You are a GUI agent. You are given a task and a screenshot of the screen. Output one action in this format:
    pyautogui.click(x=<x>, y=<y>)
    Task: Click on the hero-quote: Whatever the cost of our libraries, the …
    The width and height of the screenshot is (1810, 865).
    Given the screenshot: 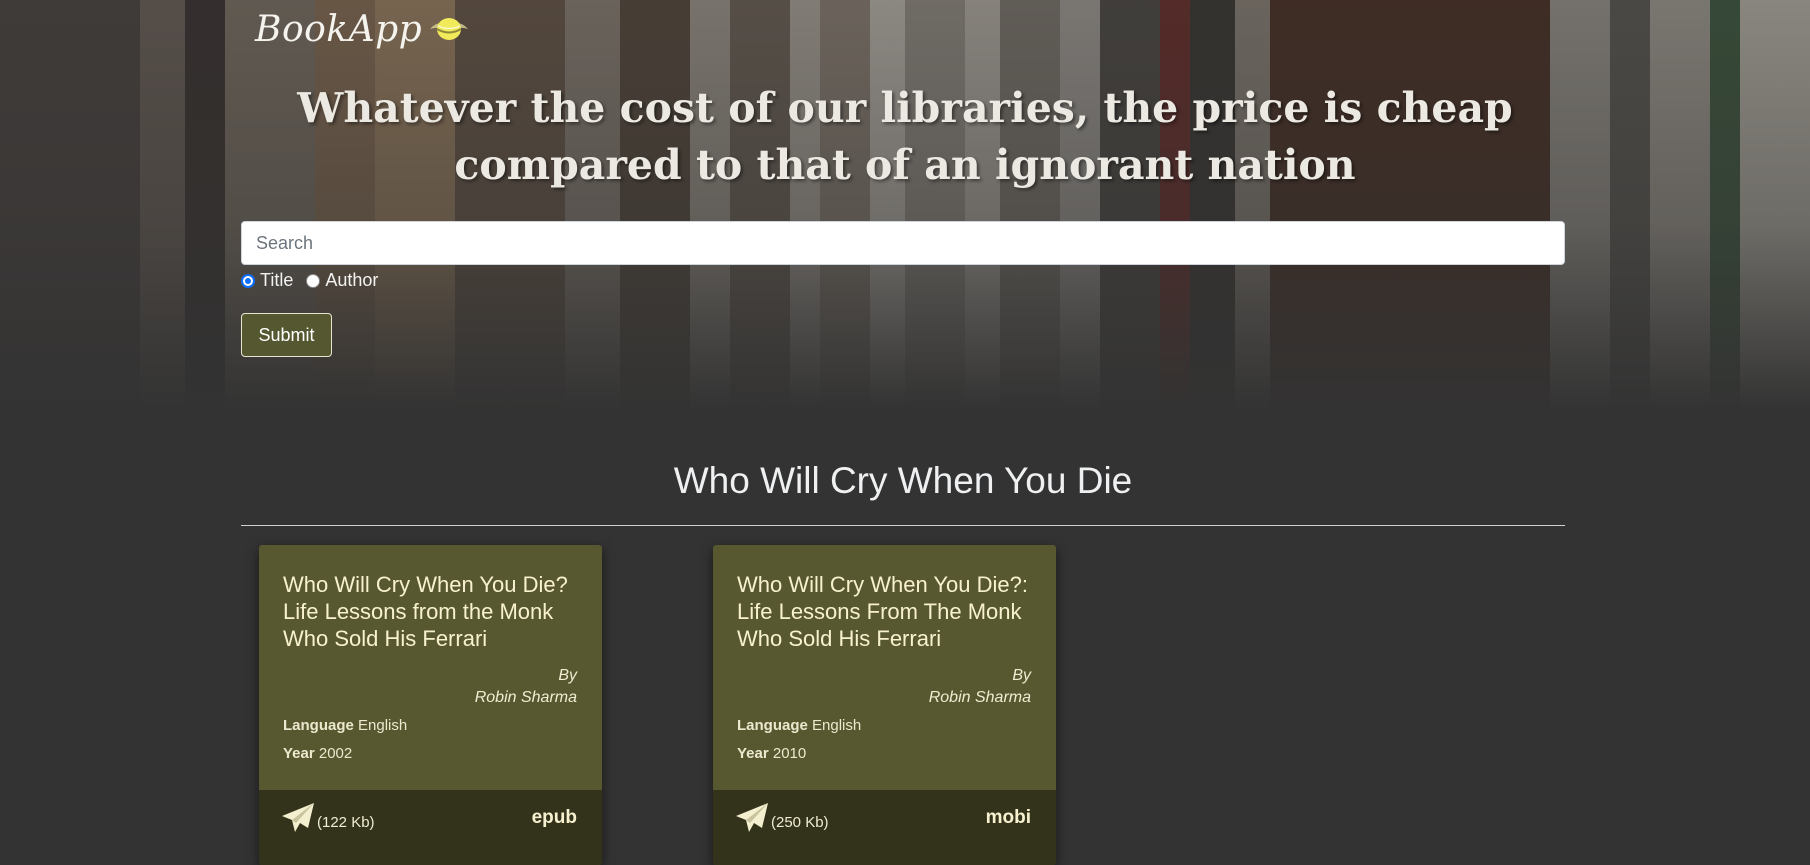 What is the action you would take?
    pyautogui.click(x=905, y=136)
    